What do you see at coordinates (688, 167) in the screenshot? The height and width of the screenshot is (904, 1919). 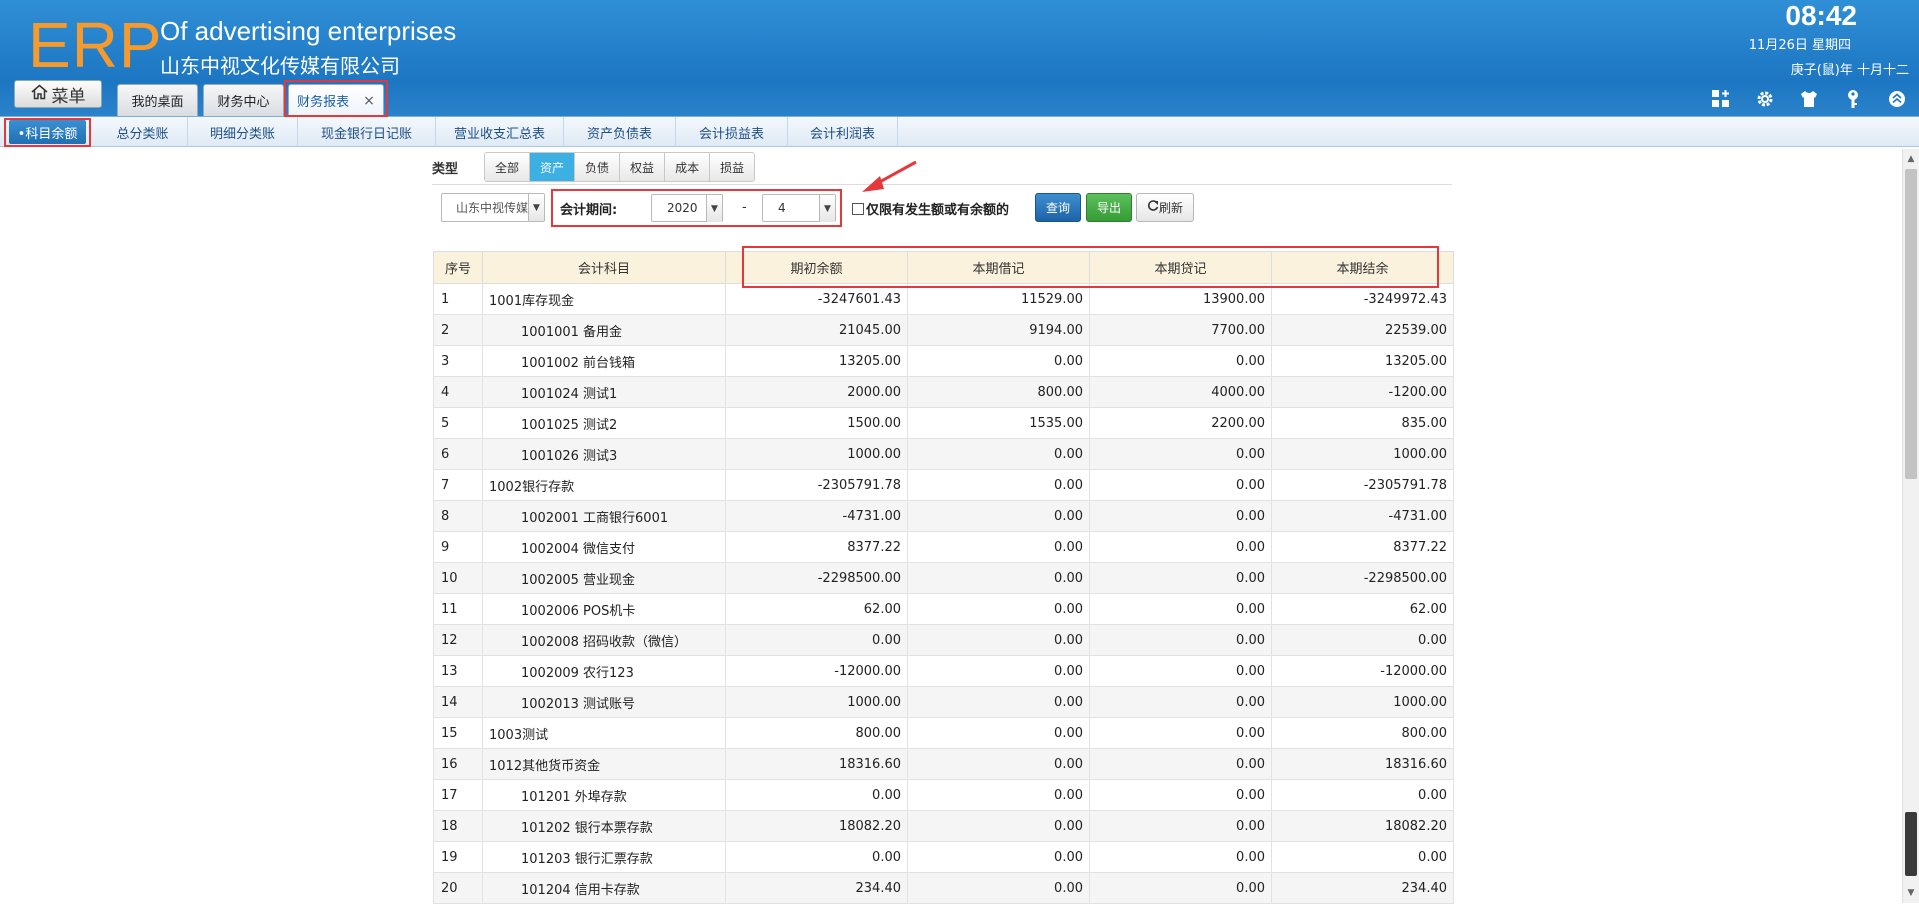 I see `type-cost: 成本` at bounding box center [688, 167].